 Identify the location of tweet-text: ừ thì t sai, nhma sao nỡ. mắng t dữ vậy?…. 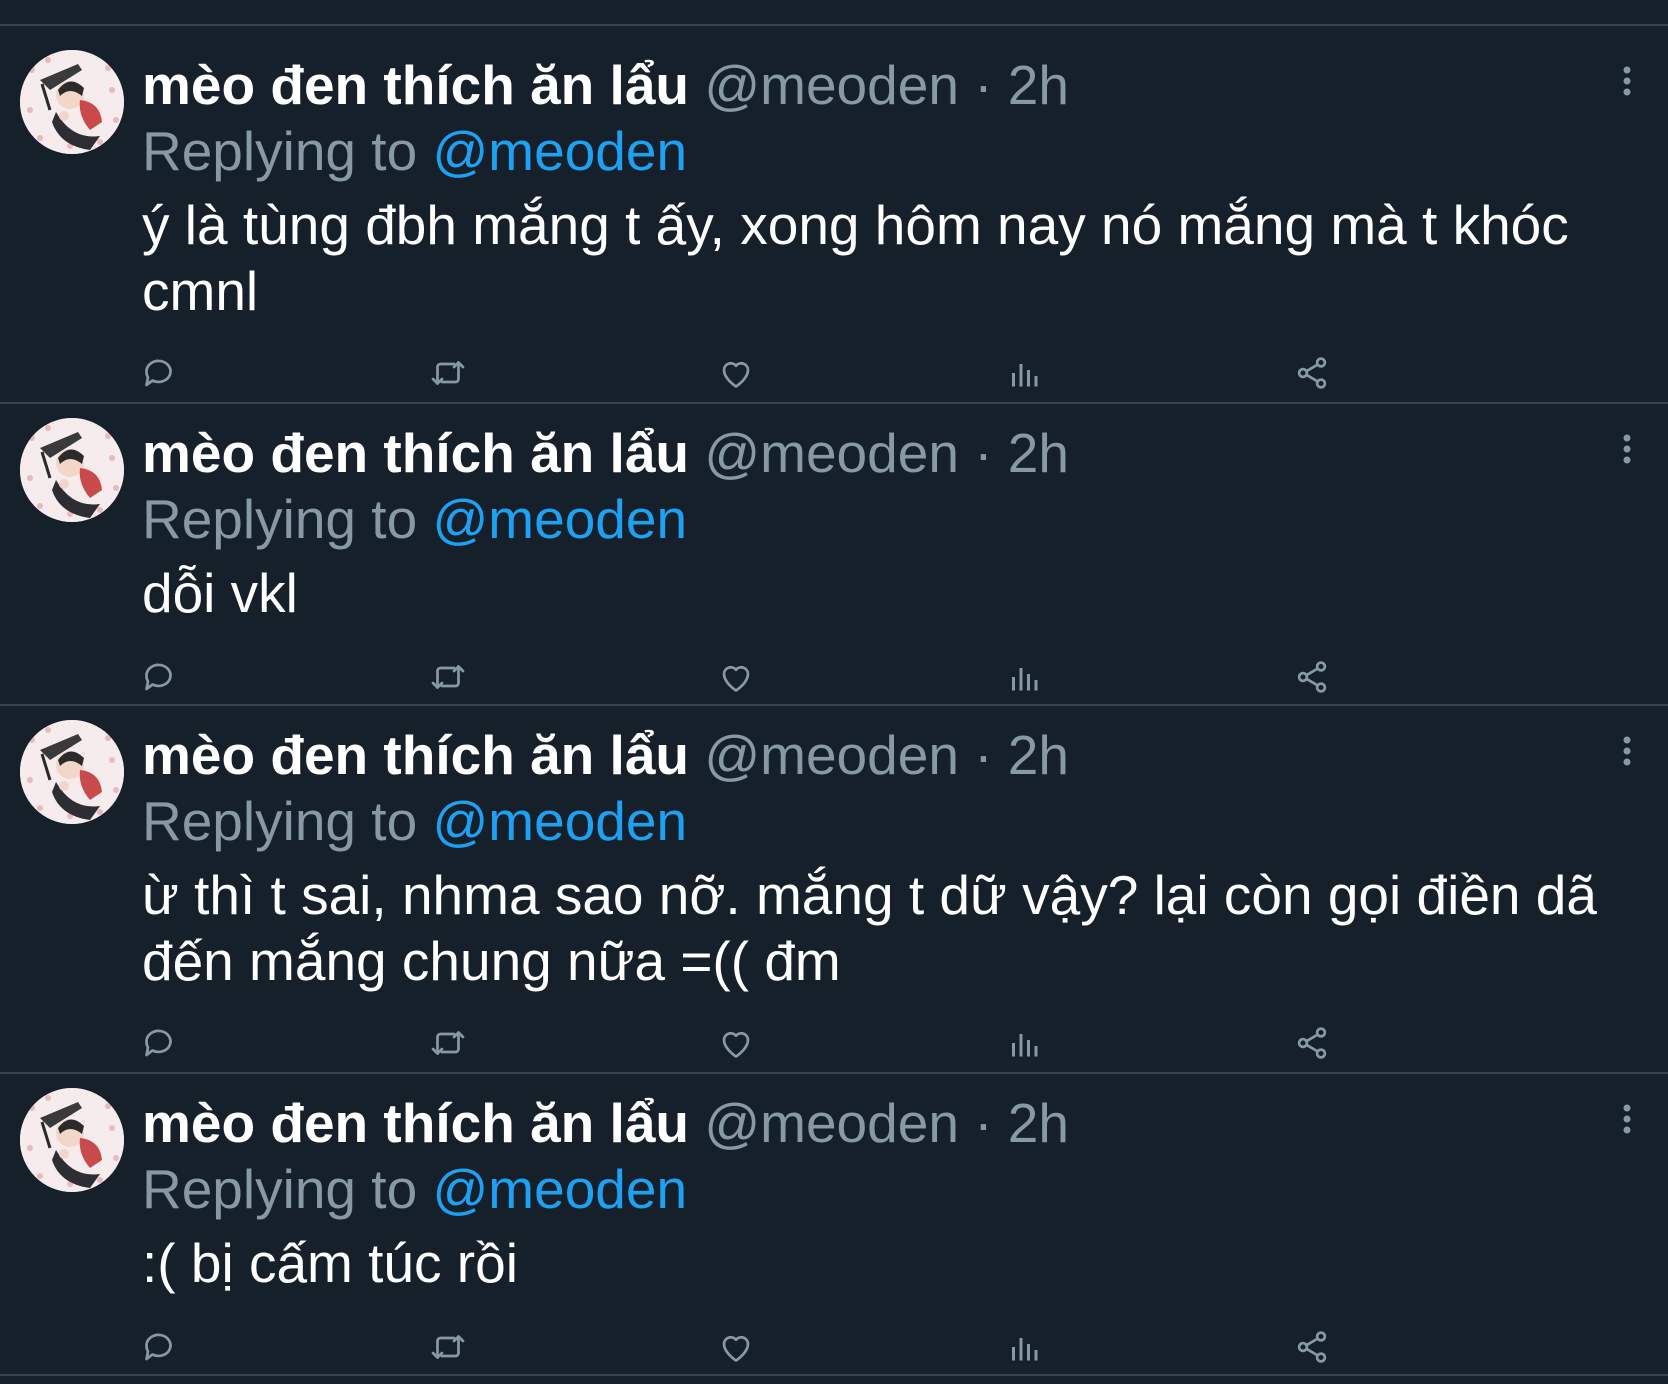
(869, 928).